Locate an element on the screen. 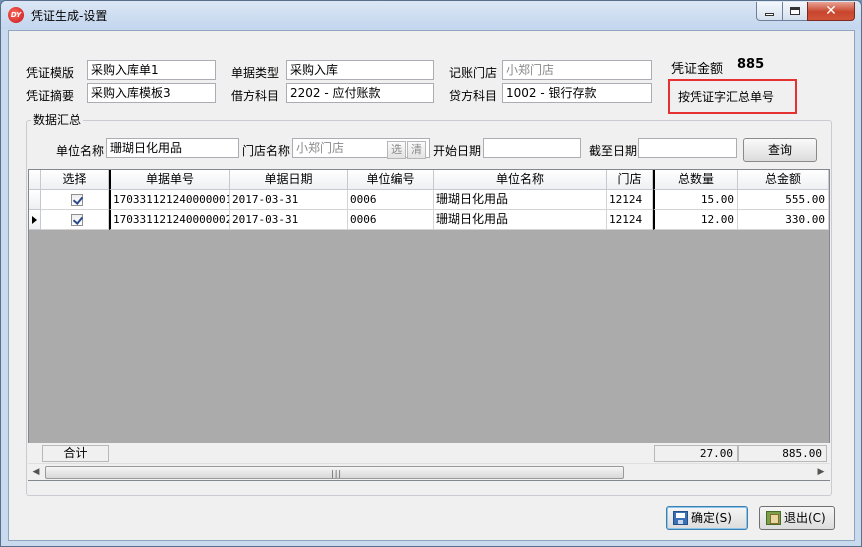 The height and width of the screenshot is (547, 862). exit-icon is located at coordinates (773, 518).